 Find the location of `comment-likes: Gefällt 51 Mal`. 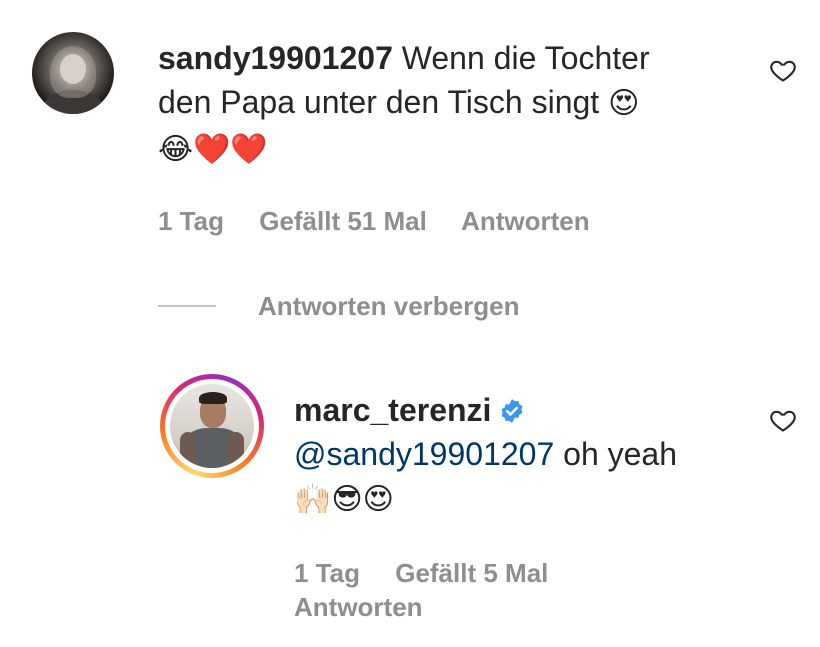

comment-likes: Gefällt 51 Mal is located at coordinates (343, 221).